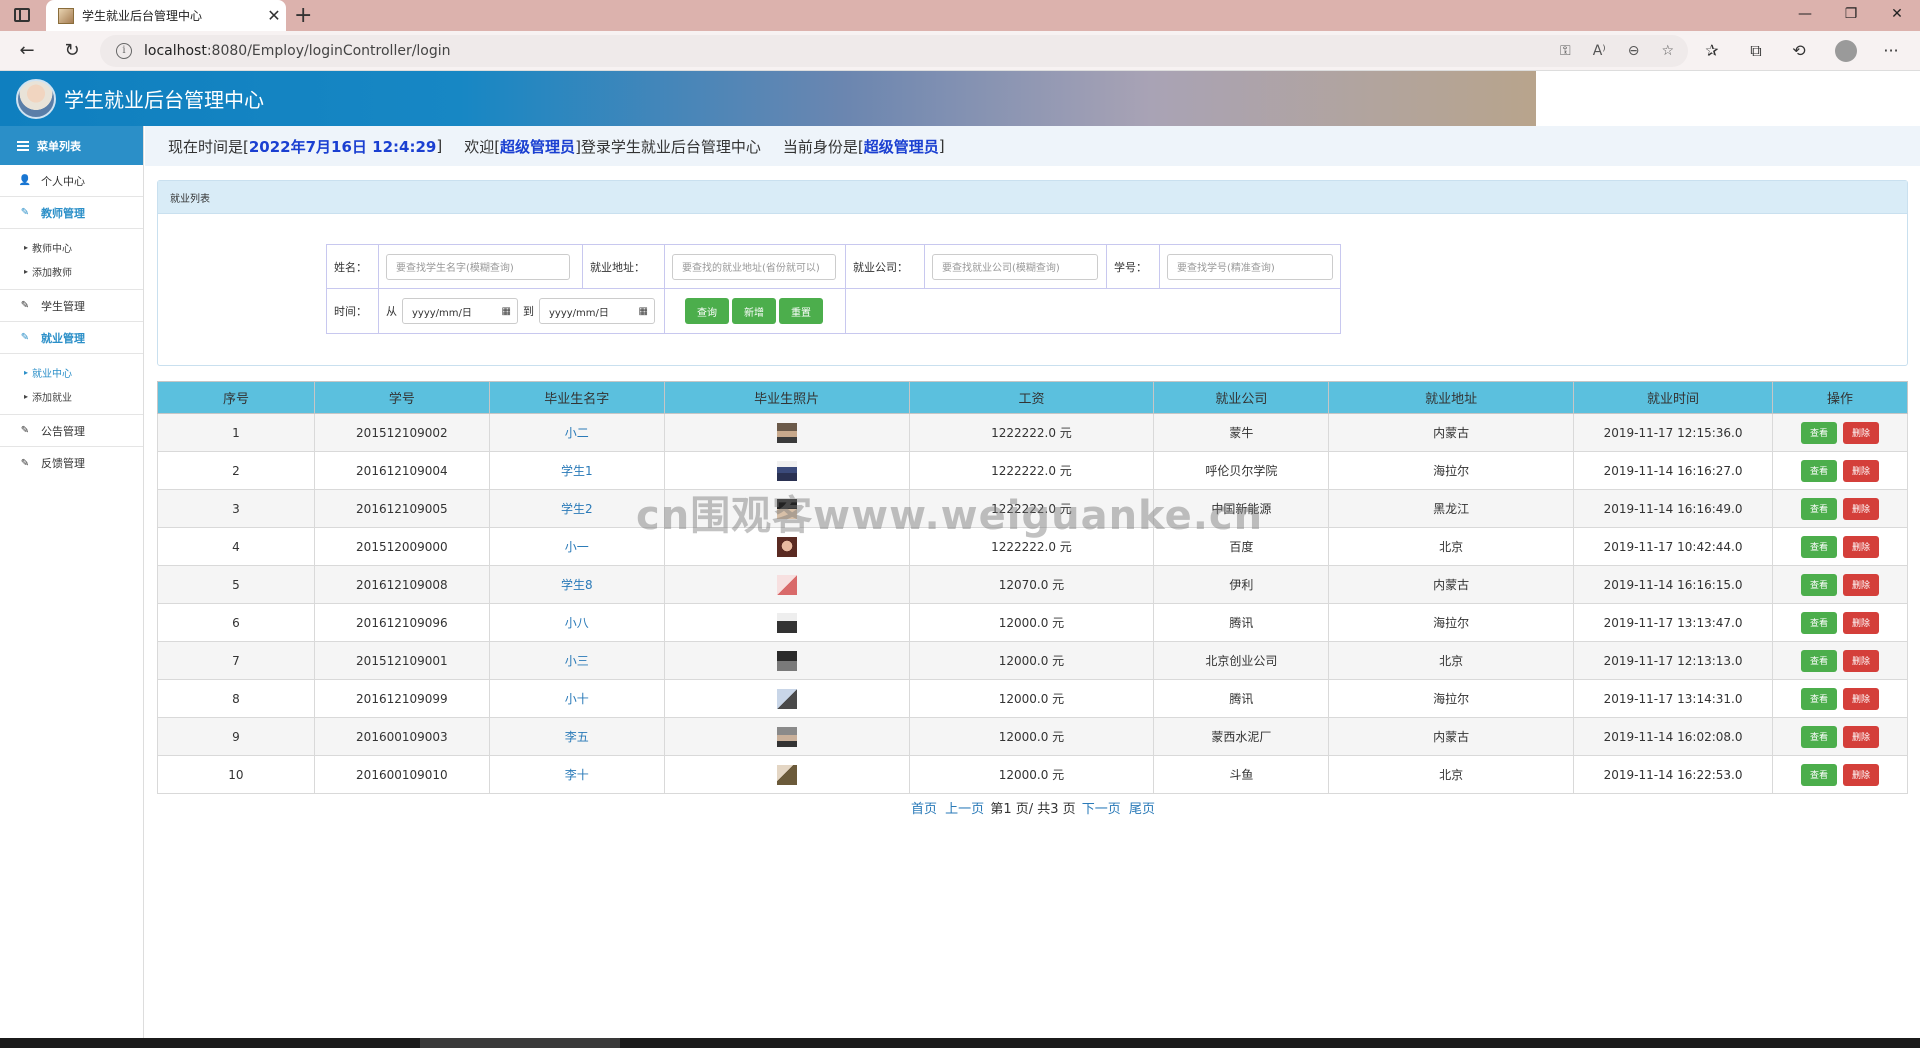 The width and height of the screenshot is (1920, 1048). What do you see at coordinates (1599, 51) in the screenshot?
I see `read-aloud-icon: A⁾` at bounding box center [1599, 51].